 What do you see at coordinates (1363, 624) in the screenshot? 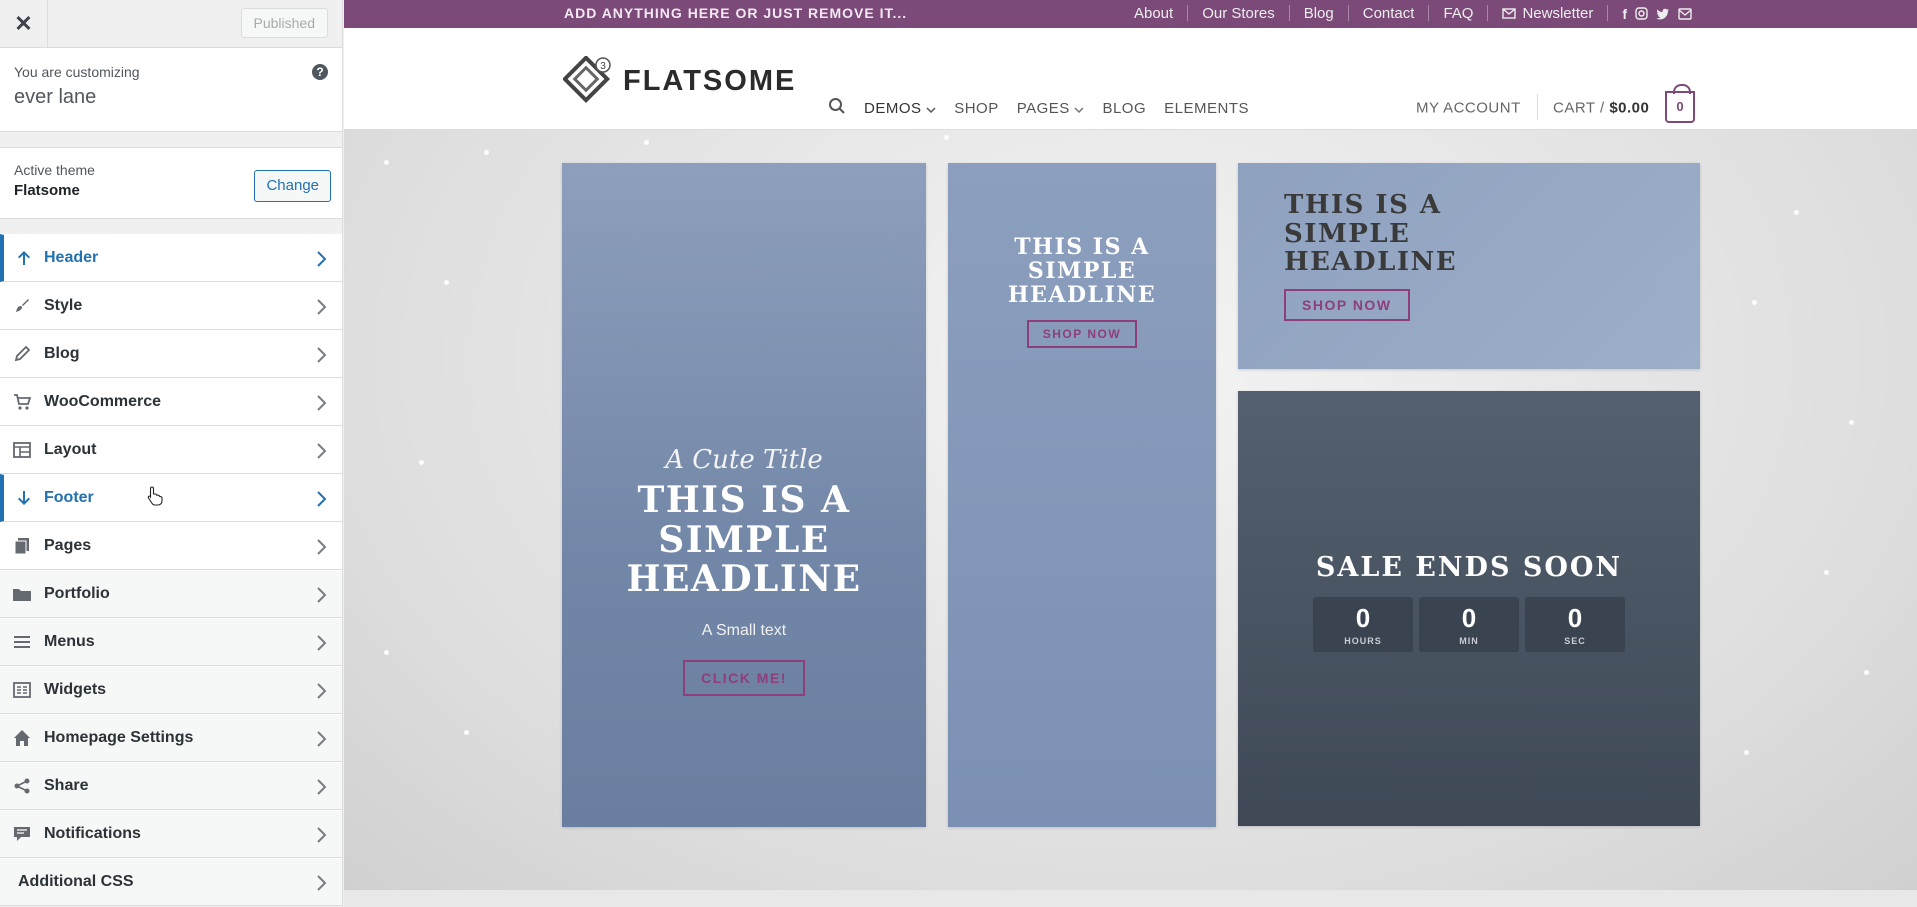
I see `countdown-hours: 0 HOURS` at bounding box center [1363, 624].